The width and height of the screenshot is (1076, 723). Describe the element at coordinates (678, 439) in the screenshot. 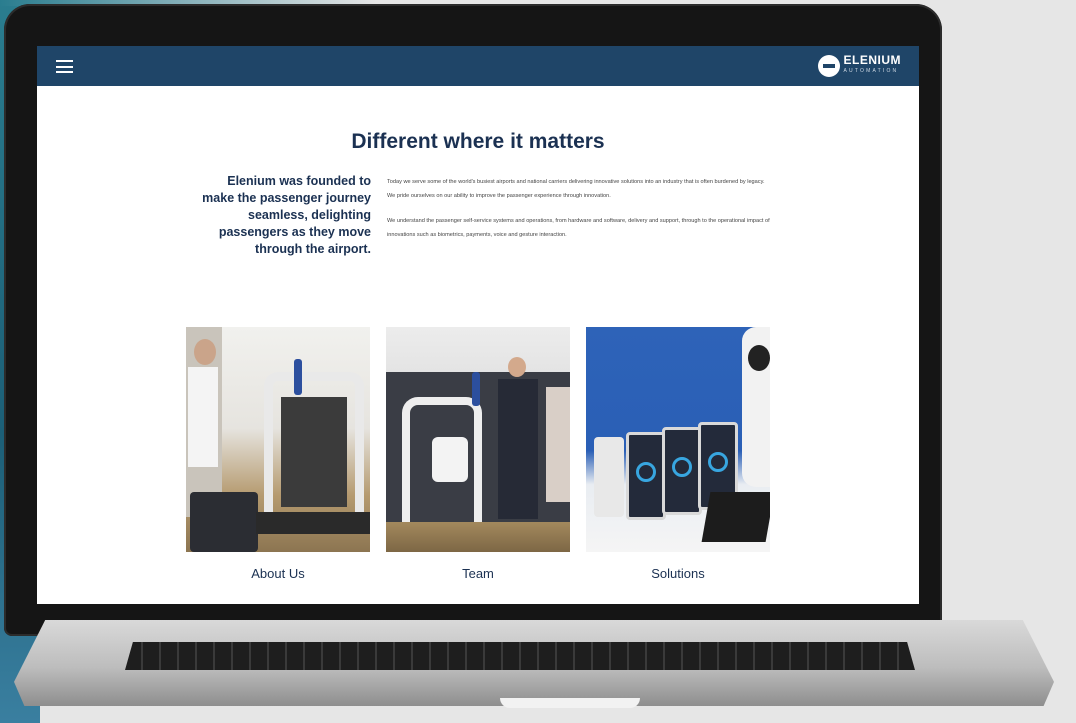

I see `solutions-photo` at that location.